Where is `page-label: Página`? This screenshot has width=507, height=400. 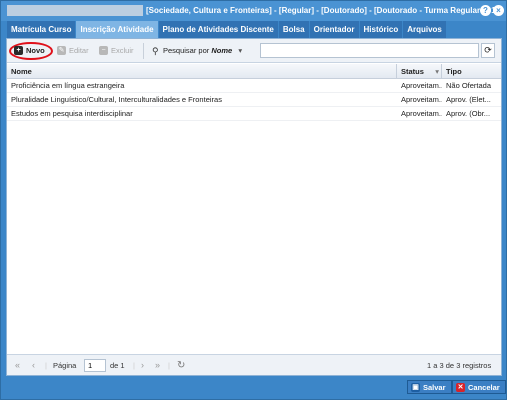
page-label: Página is located at coordinates (65, 365).